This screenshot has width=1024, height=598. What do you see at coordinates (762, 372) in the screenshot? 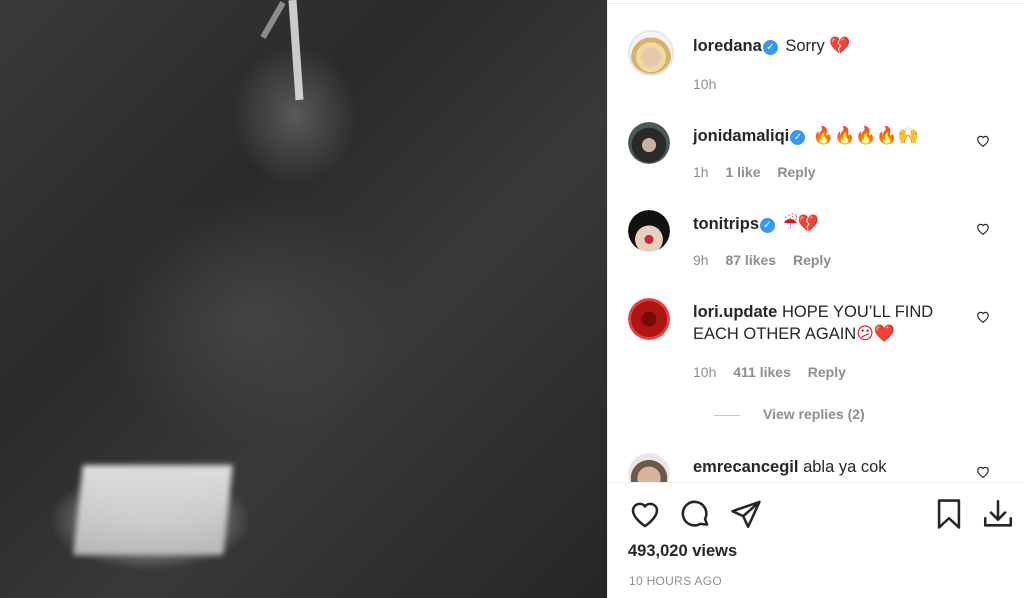
I see `likes-count: 411 likes` at bounding box center [762, 372].